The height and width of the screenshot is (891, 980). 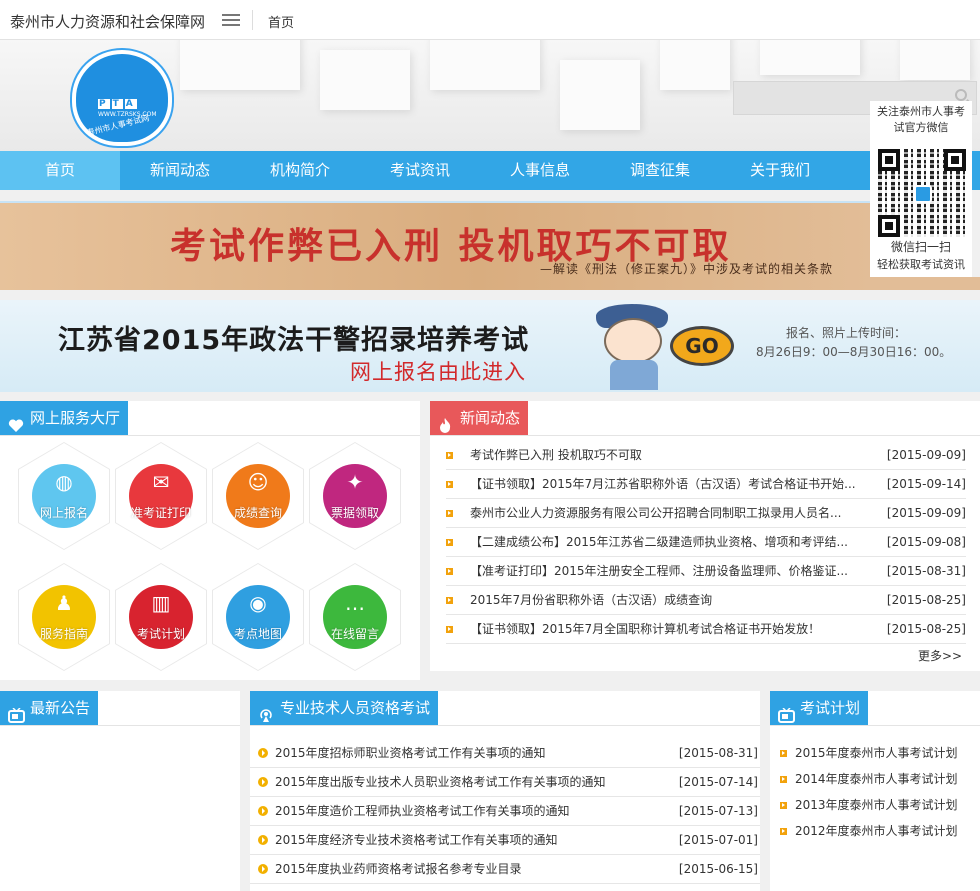 I want to click on banner-edge, so click(x=925, y=283).